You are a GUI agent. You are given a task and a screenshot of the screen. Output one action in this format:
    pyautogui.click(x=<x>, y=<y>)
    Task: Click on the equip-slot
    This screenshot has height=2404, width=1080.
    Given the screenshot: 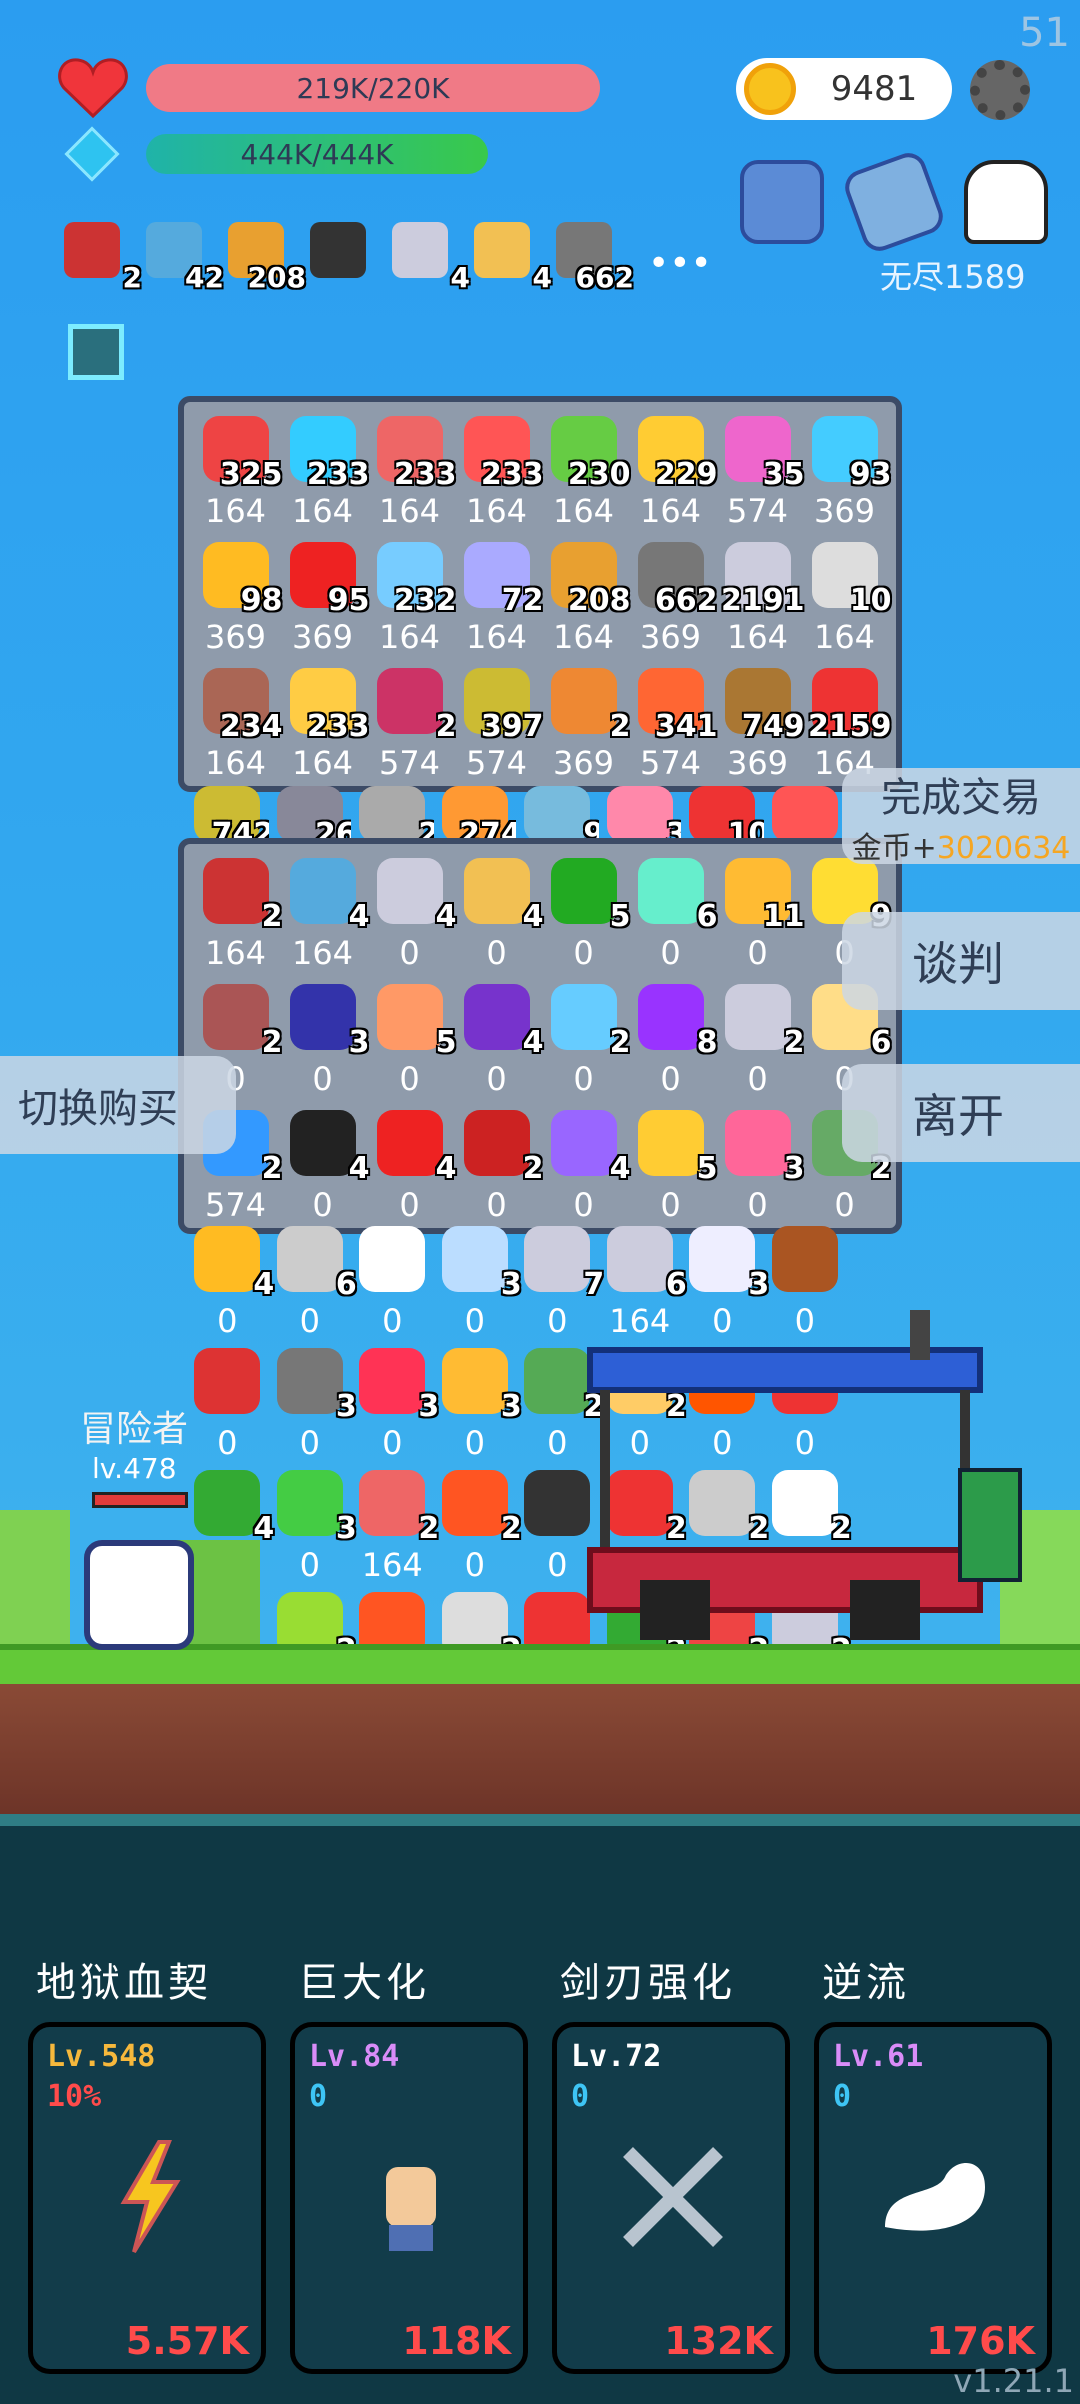 What is the action you would take?
    pyautogui.click(x=346, y=253)
    